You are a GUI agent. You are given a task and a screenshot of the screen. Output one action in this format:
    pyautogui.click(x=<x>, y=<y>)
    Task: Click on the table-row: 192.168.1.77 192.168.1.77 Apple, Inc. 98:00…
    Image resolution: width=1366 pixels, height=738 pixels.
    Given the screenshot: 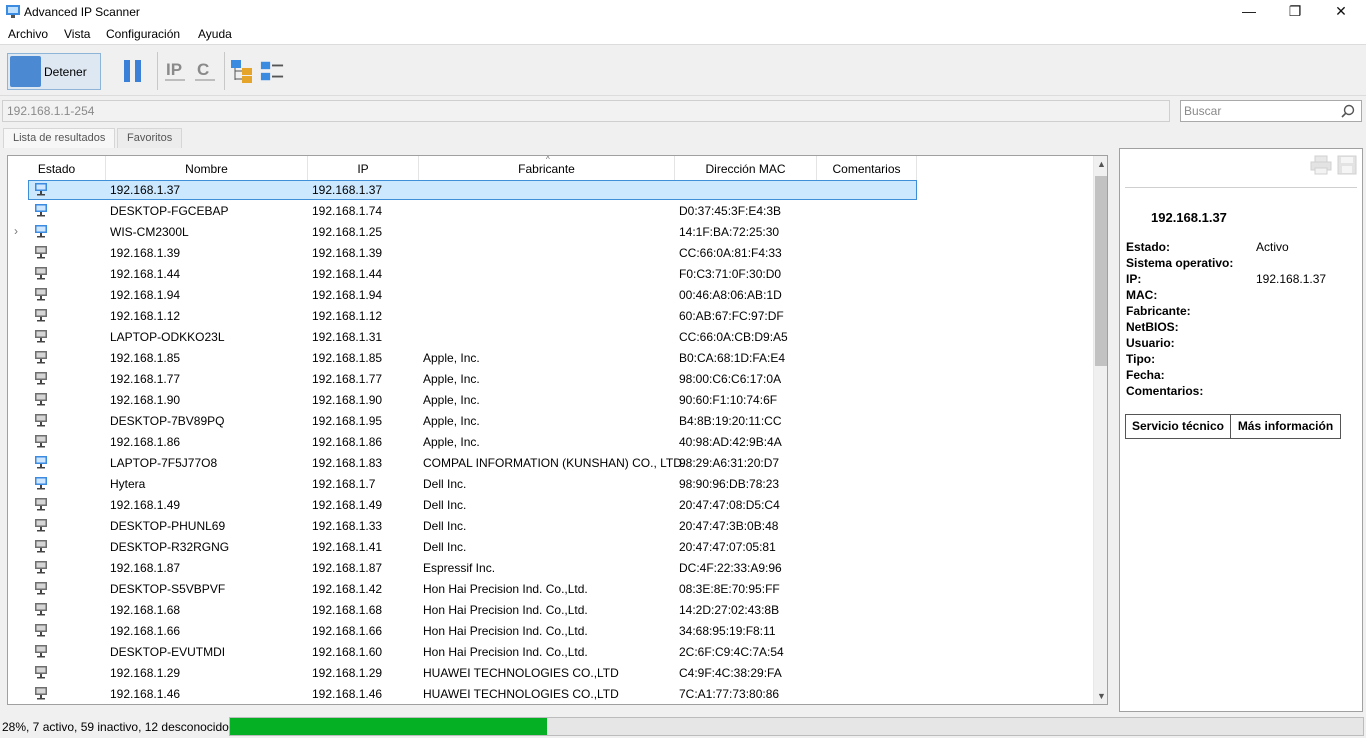 What is the action you would take?
    pyautogui.click(x=551, y=379)
    